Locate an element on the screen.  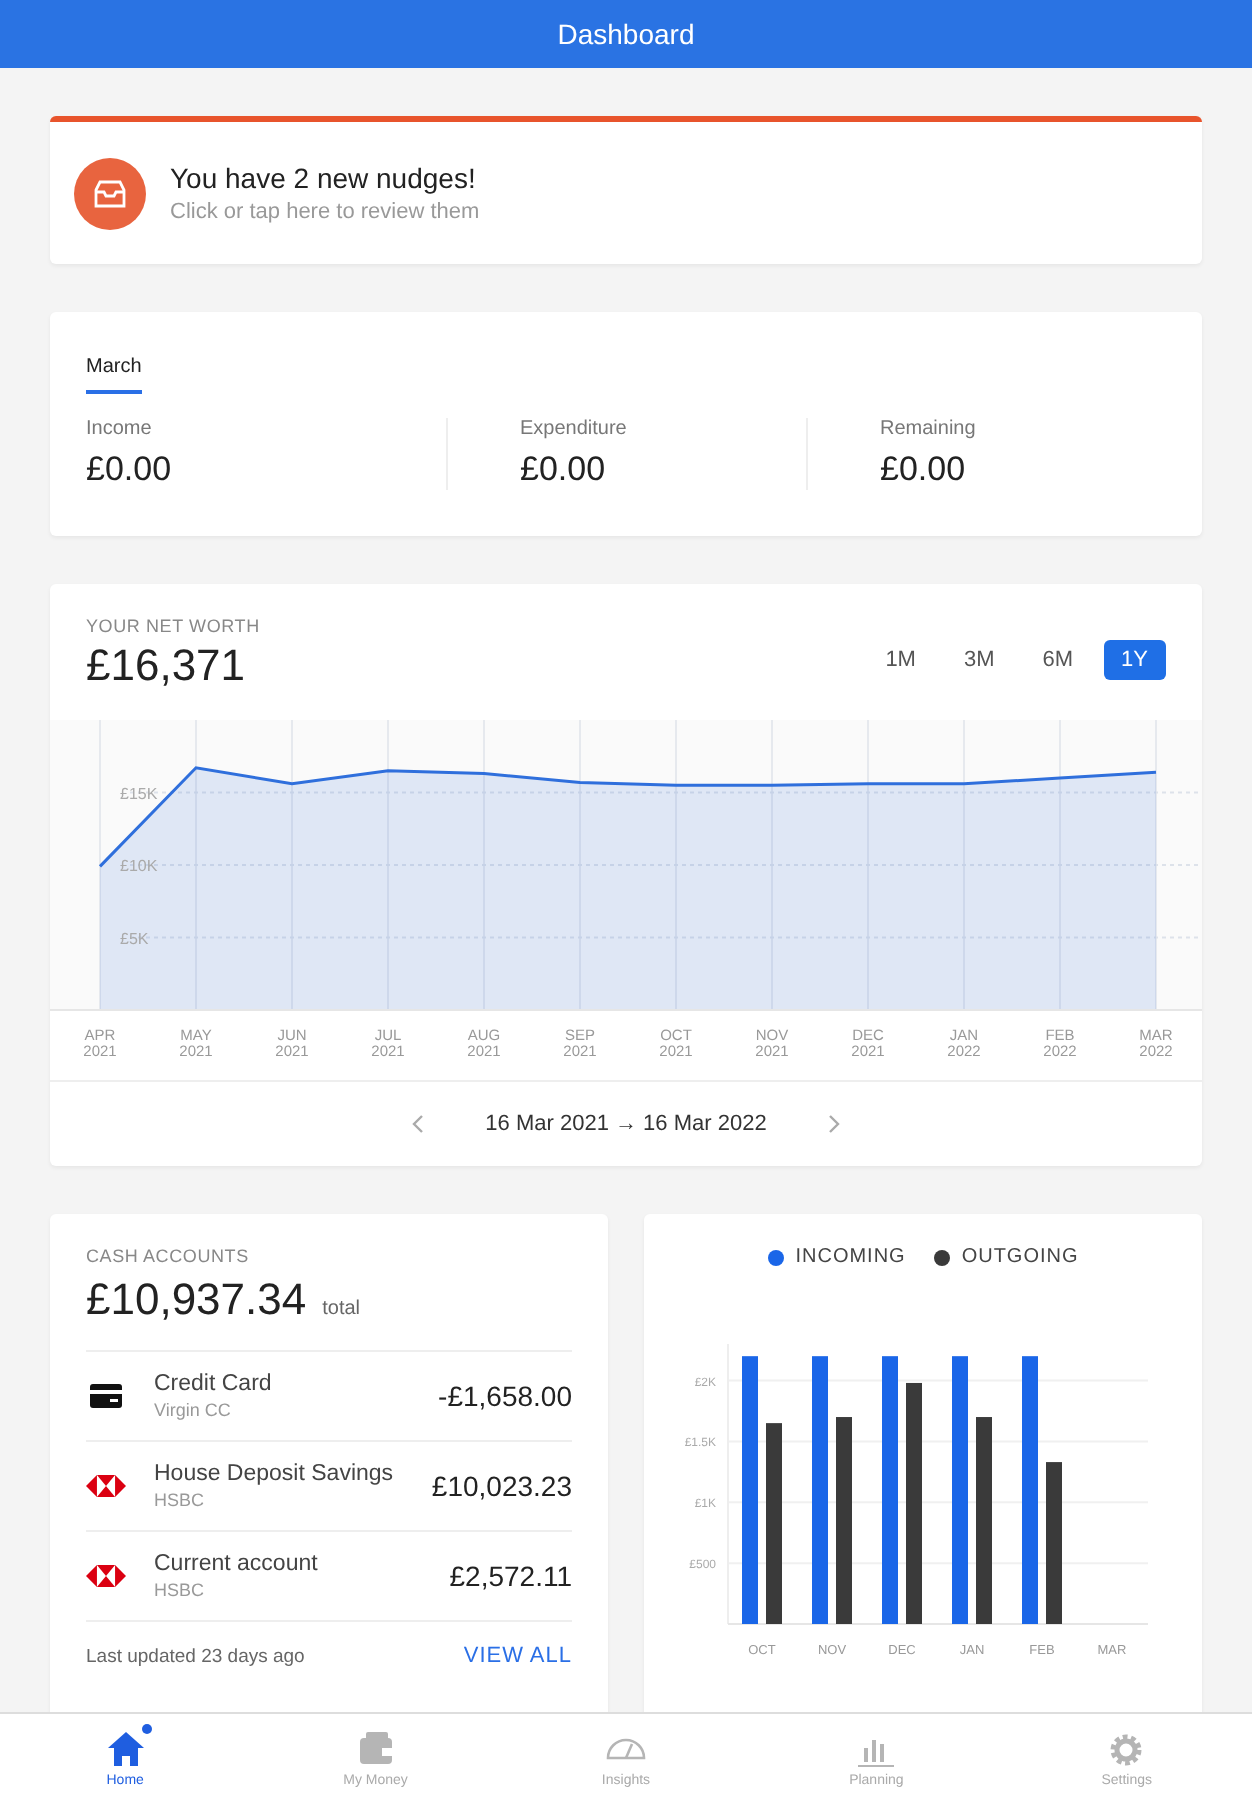
account-provider: Virgin CC is located at coordinates (193, 1410).